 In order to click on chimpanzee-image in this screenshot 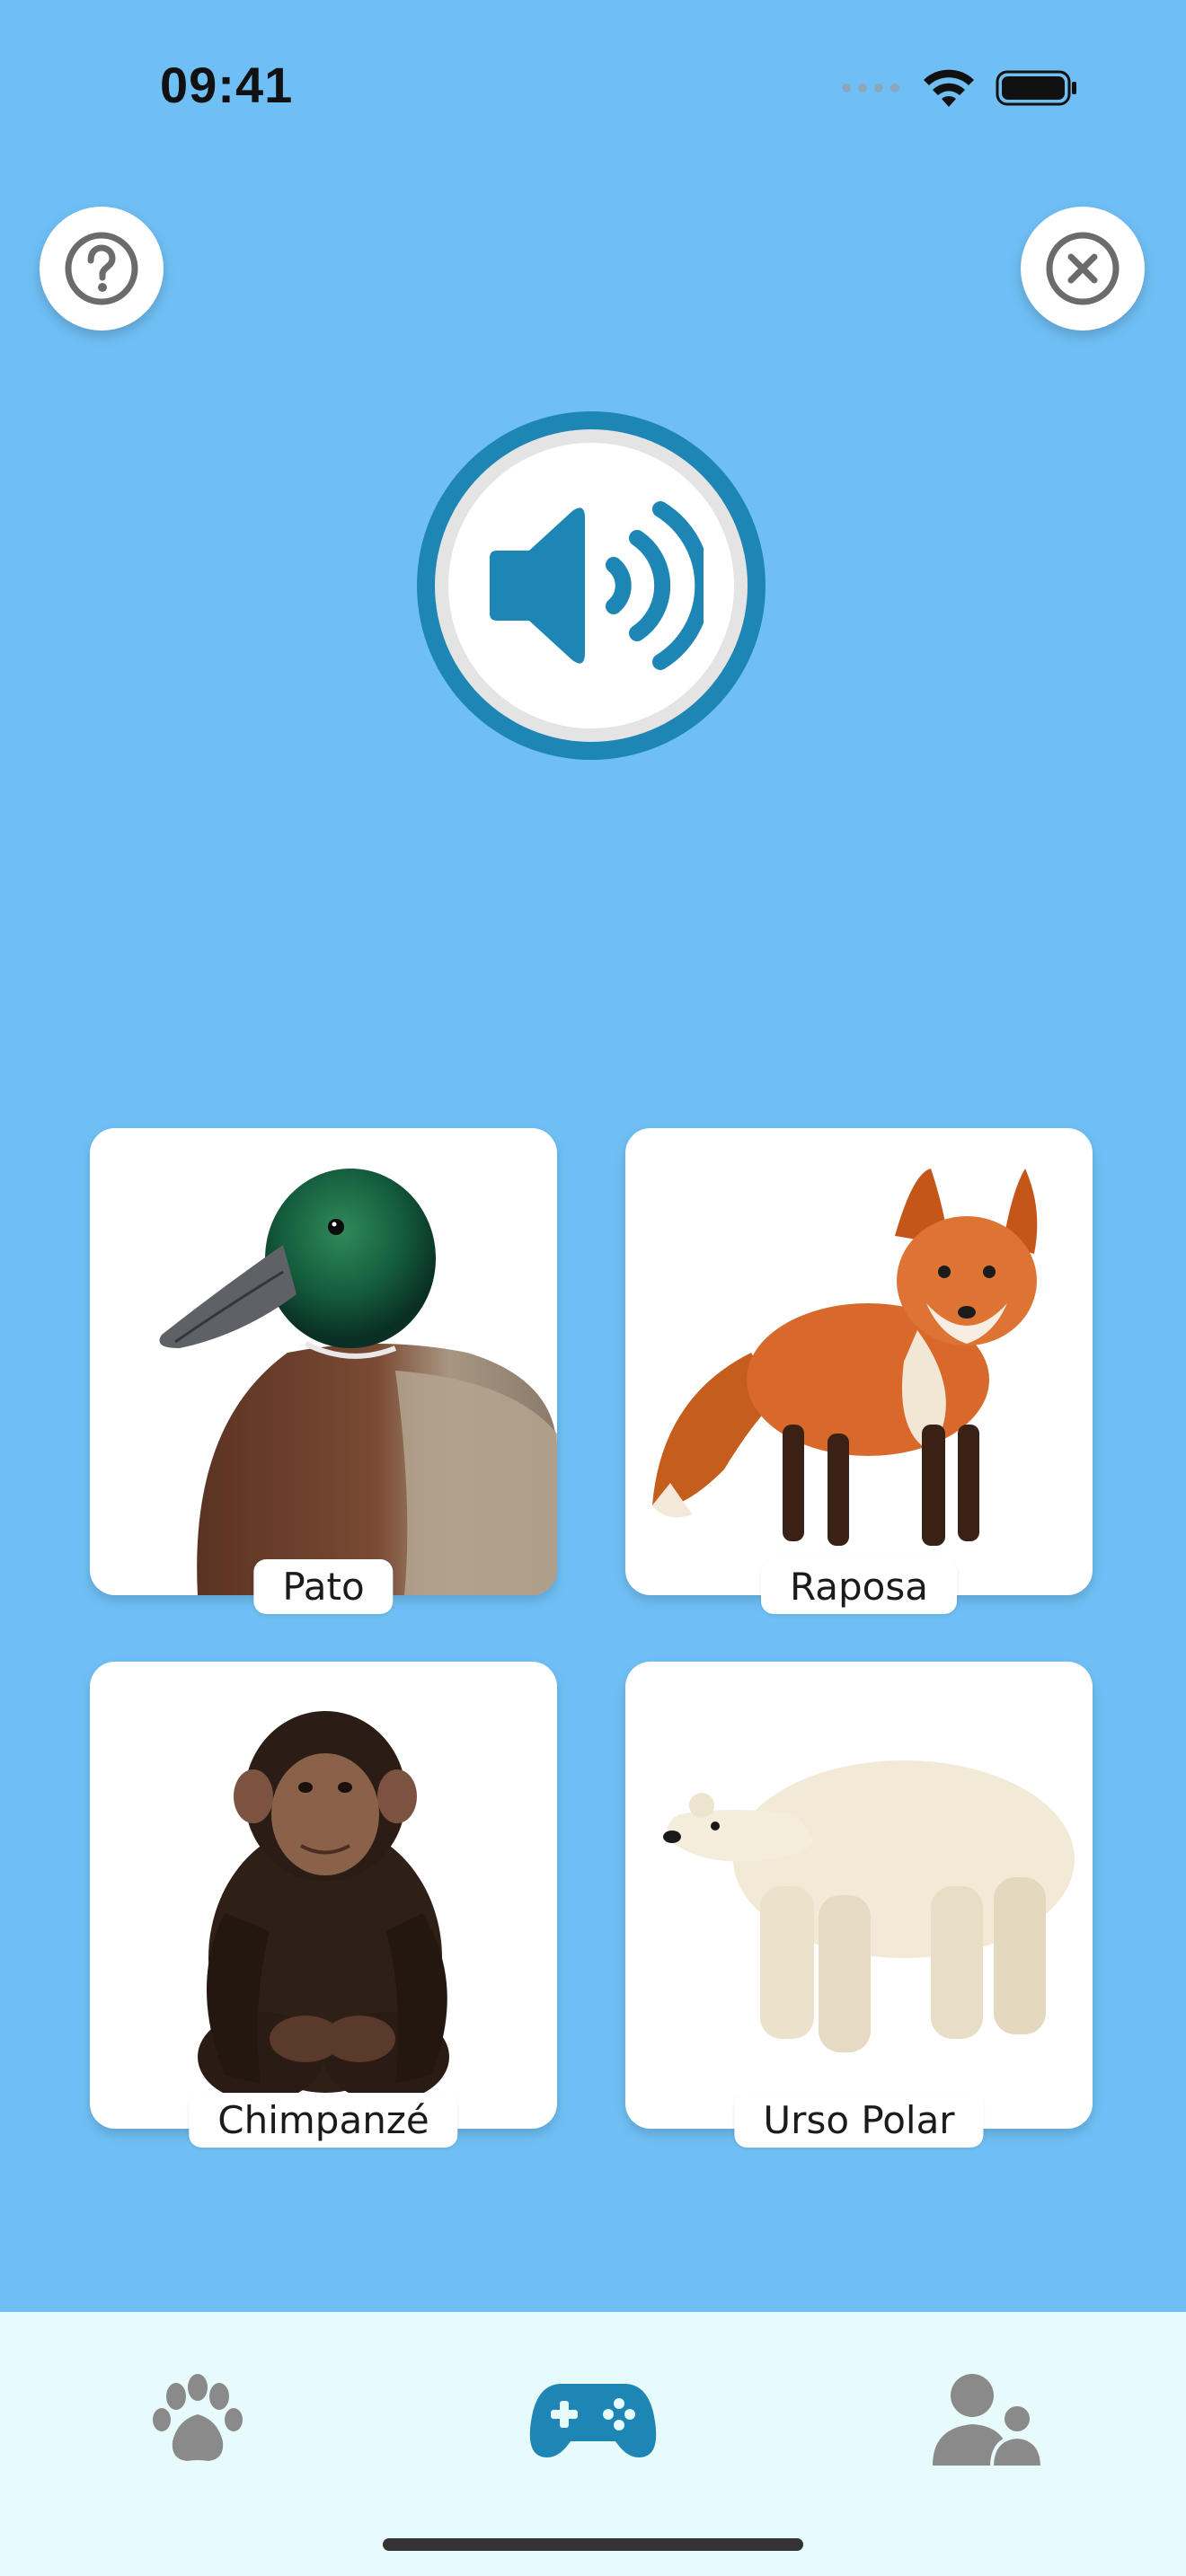, I will do `click(323, 1895)`.